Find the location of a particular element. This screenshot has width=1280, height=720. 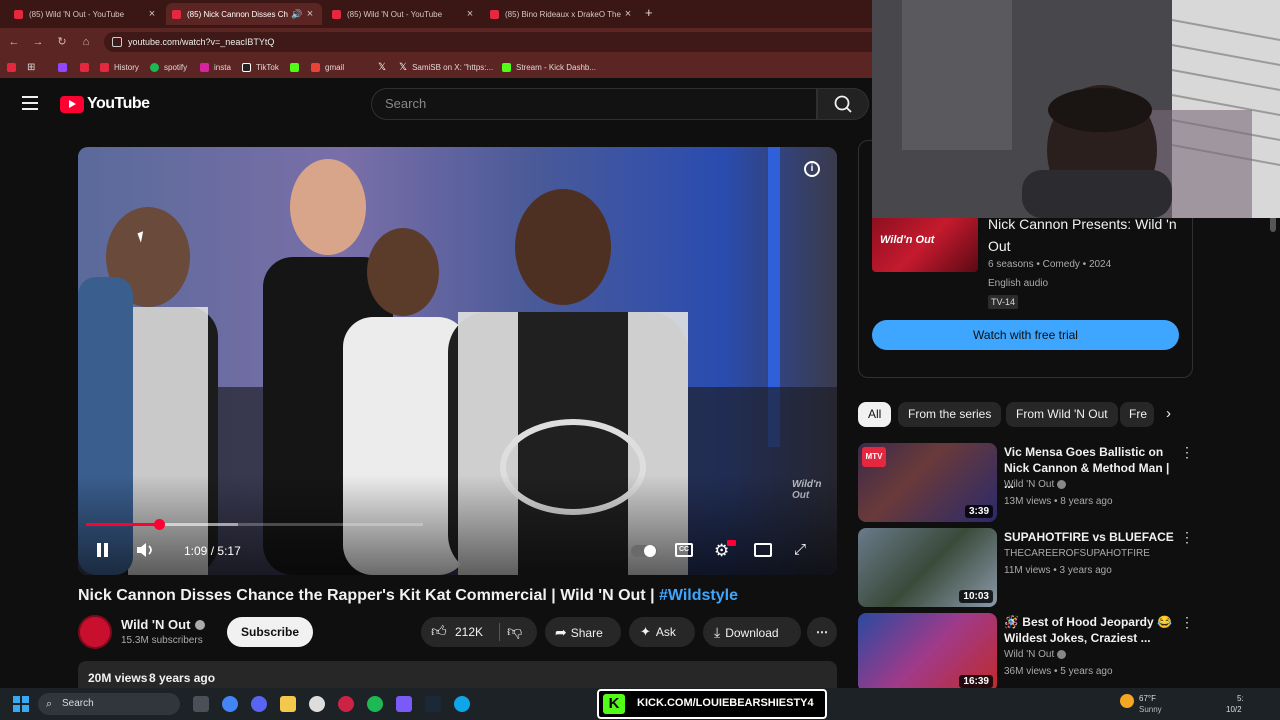

task-view-icon is located at coordinates (201, 704).